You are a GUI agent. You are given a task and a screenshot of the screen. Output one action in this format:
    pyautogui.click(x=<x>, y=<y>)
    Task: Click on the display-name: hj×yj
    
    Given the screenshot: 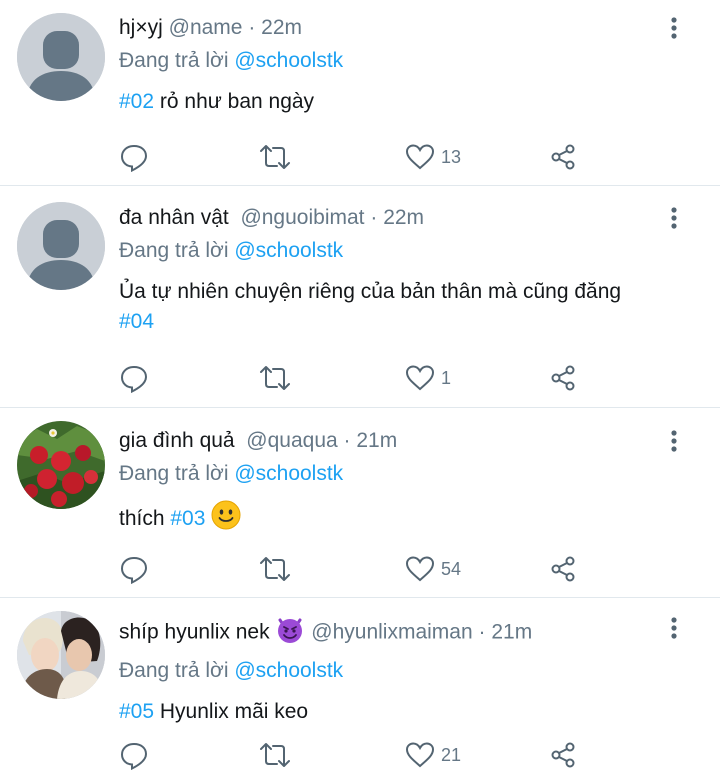 What is the action you would take?
    pyautogui.click(x=141, y=27)
    